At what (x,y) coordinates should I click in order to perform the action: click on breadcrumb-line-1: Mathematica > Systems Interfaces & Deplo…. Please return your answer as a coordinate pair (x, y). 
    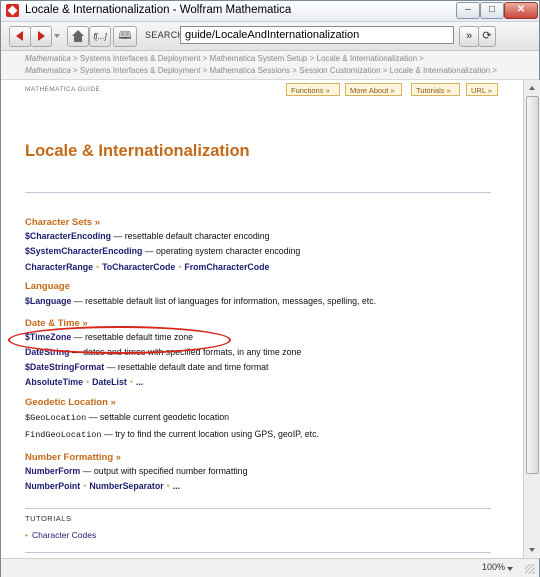
    Looking at the image, I should click on (224, 58).